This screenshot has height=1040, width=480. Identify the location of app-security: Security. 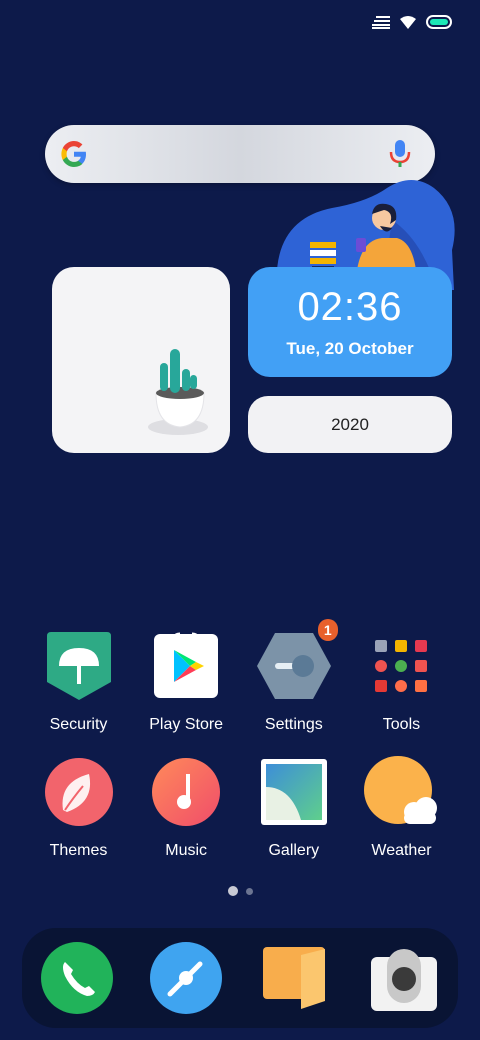
(78, 681).